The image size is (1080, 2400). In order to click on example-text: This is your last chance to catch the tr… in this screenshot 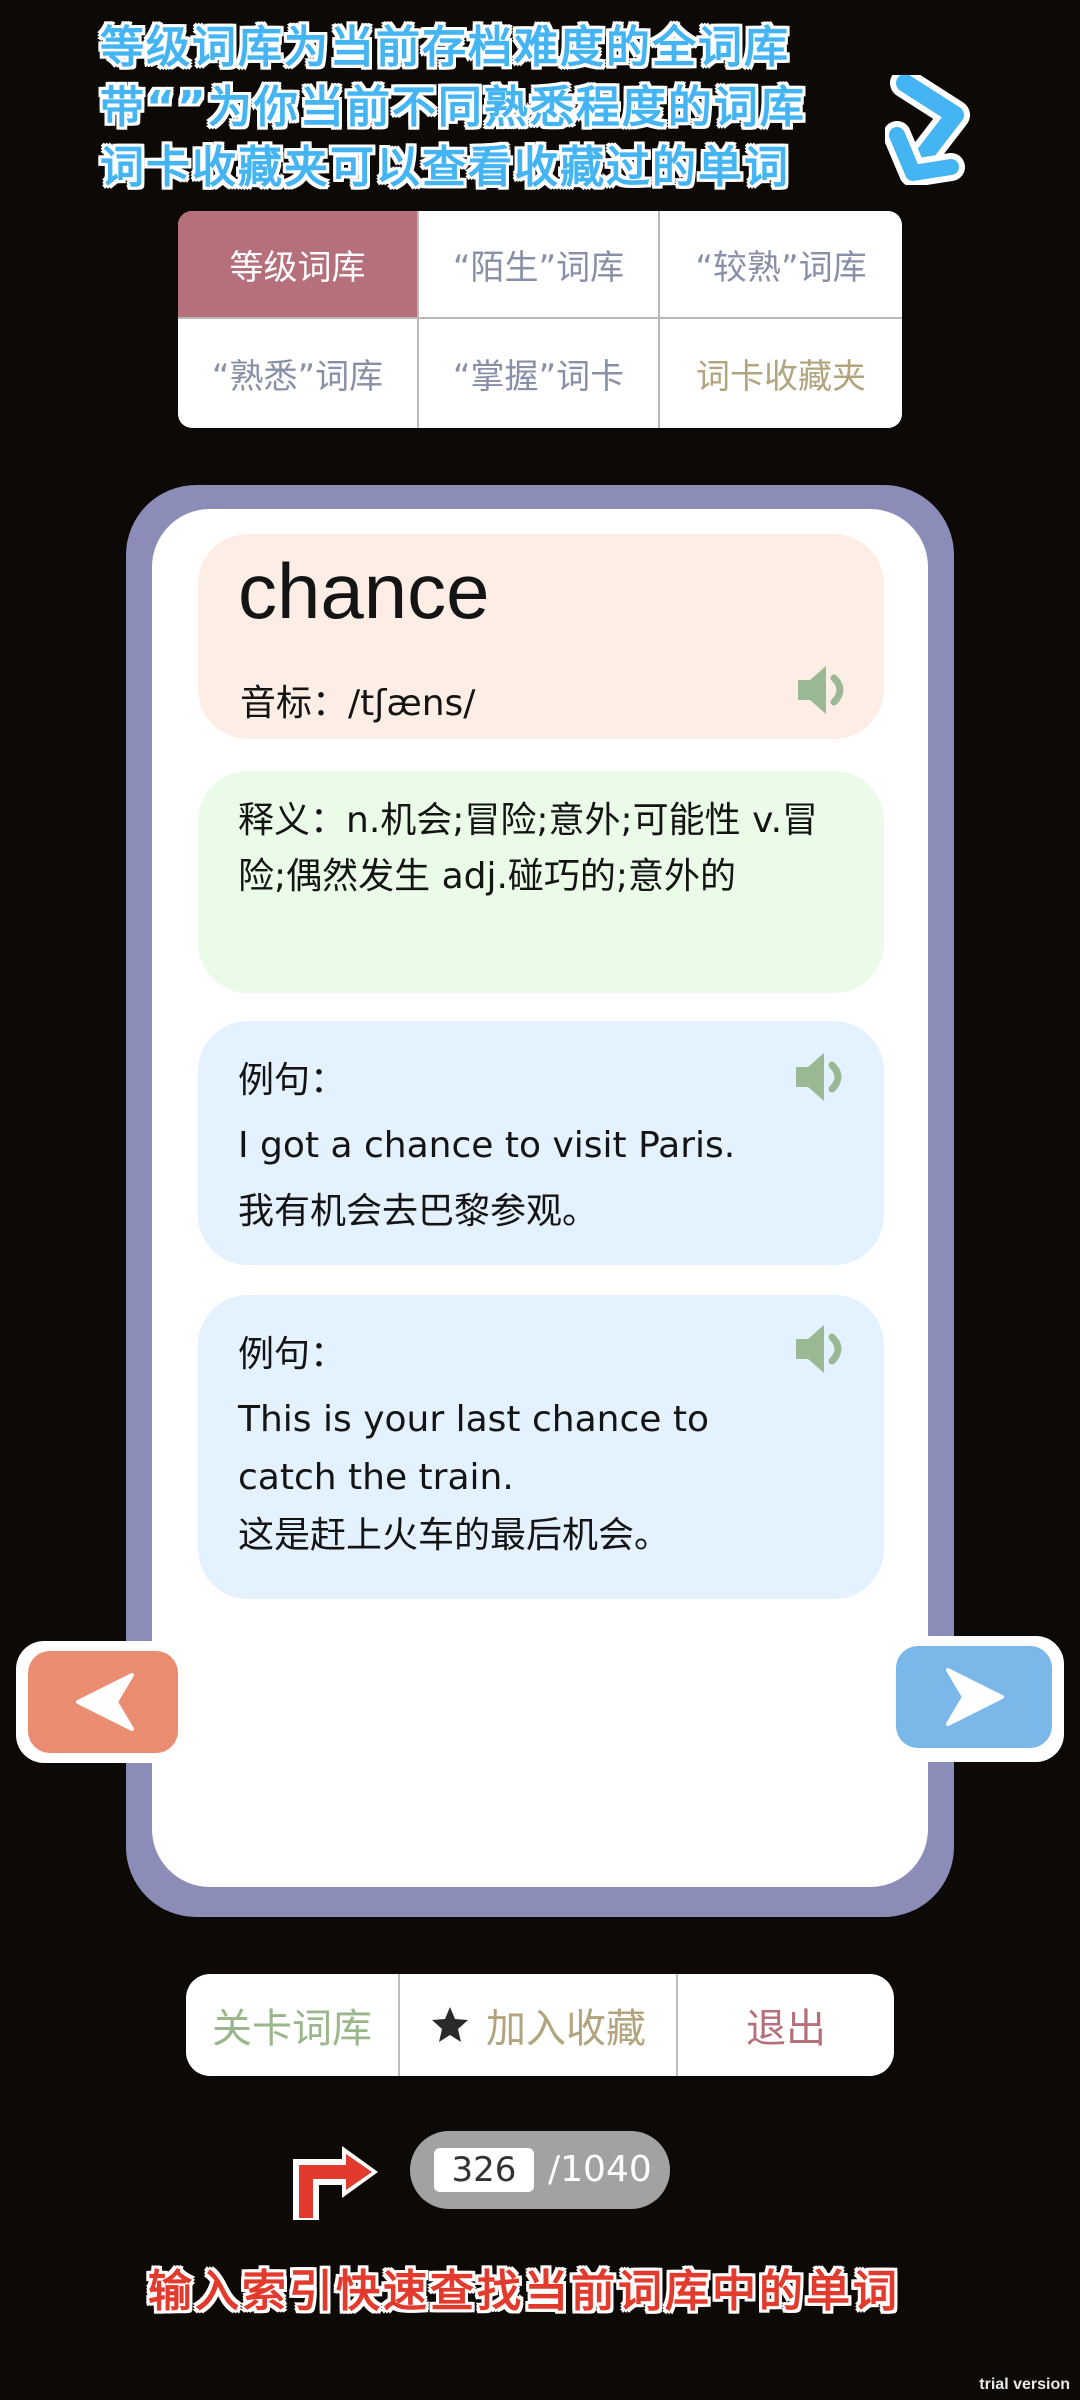, I will do `click(516, 1478)`.